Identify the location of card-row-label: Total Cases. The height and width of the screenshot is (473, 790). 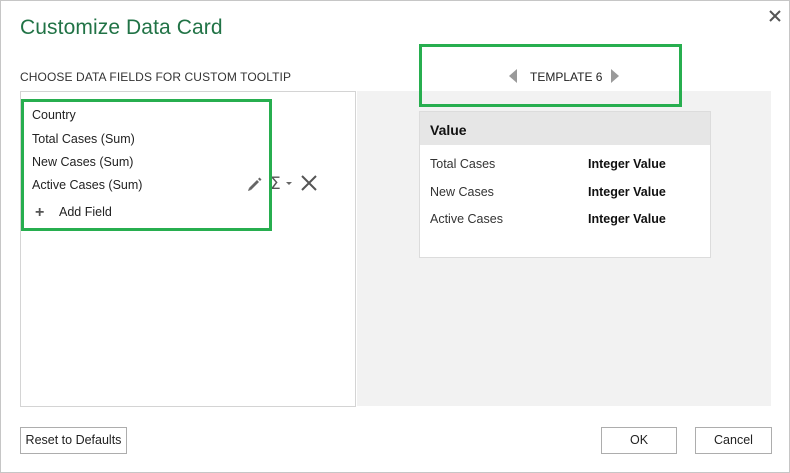
(463, 164).